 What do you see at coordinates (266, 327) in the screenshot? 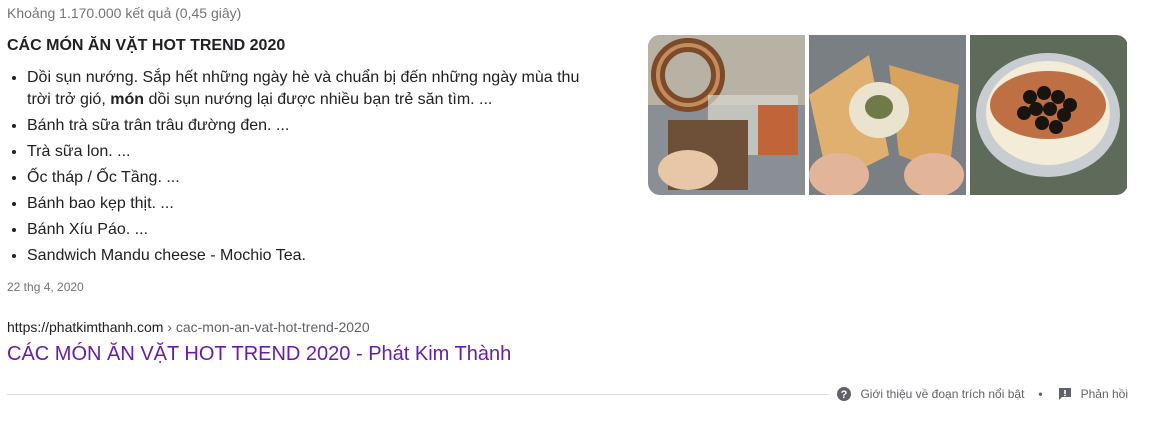
I see `result-path: › cac-mon-an-vat-hot-trend-2020` at bounding box center [266, 327].